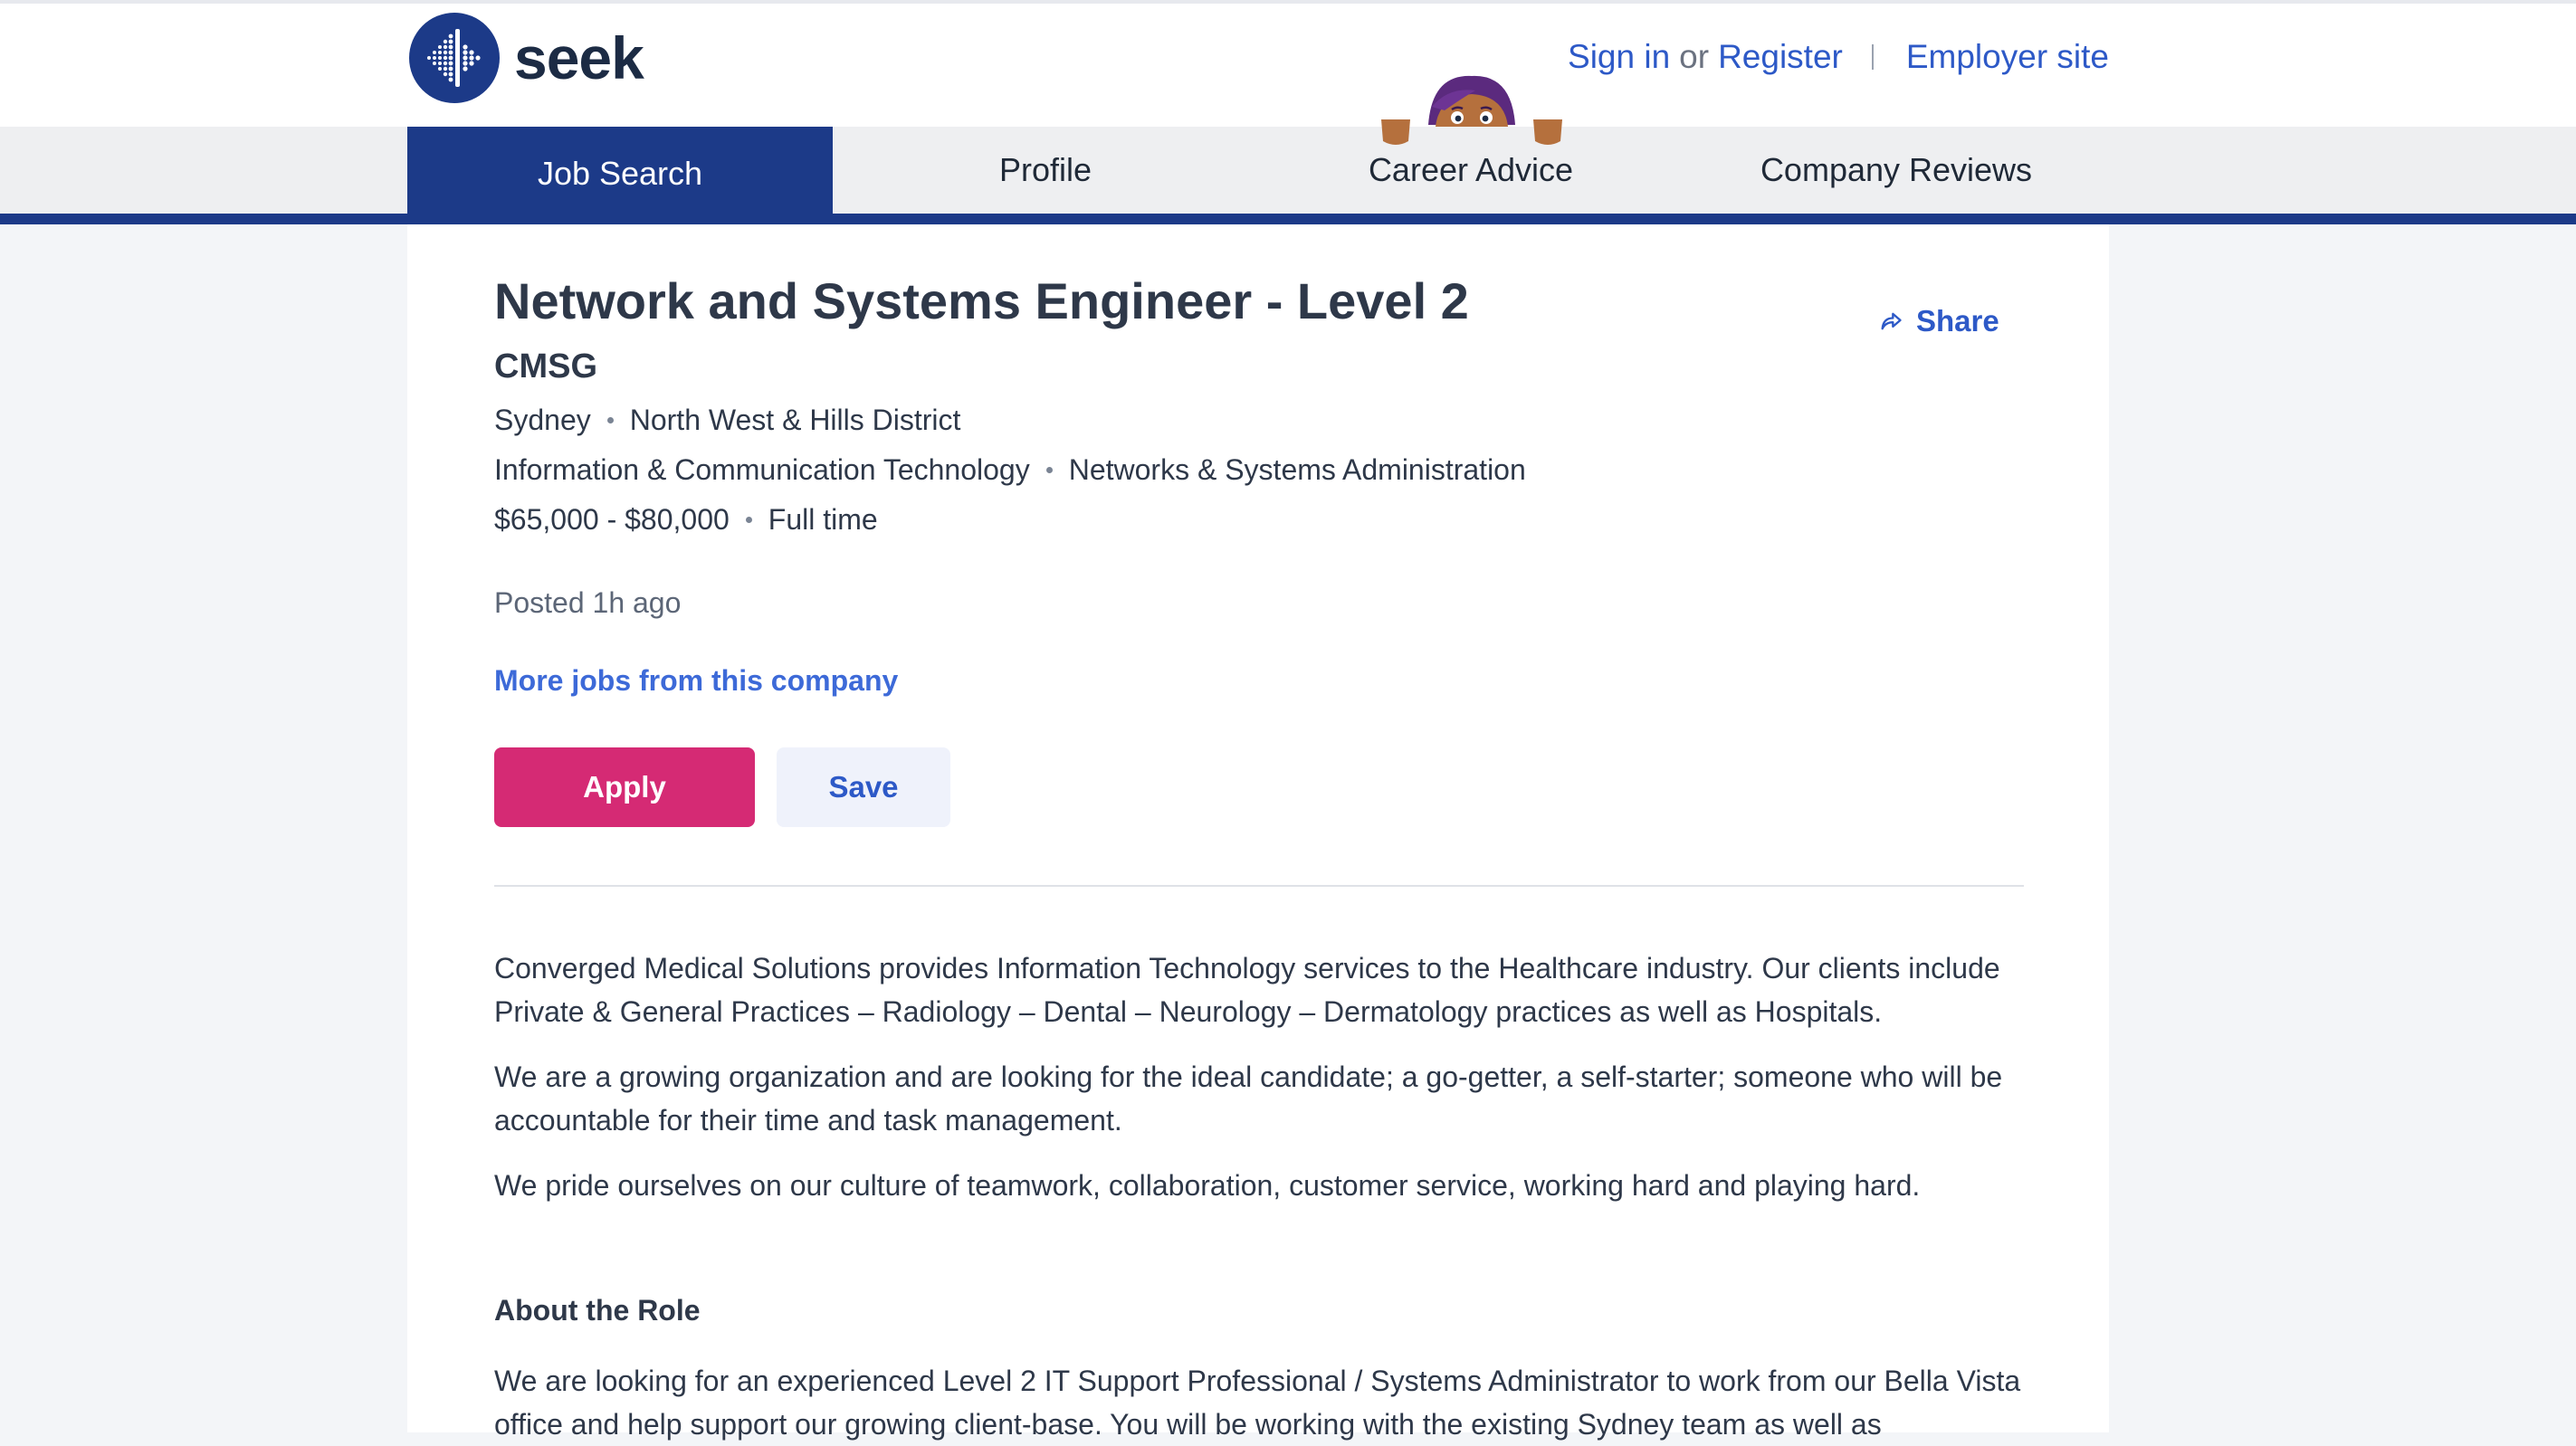 This screenshot has width=2576, height=1446. I want to click on nav-underline, so click(1288, 219).